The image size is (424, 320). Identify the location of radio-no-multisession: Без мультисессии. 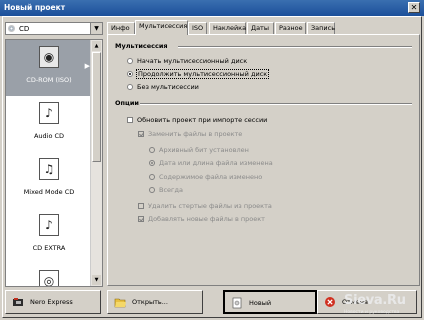
(163, 87).